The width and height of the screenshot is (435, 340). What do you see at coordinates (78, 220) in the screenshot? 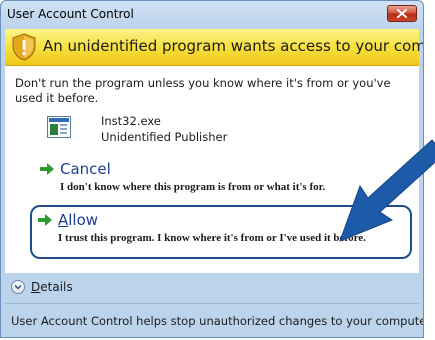
I see `allow-label: Allow` at bounding box center [78, 220].